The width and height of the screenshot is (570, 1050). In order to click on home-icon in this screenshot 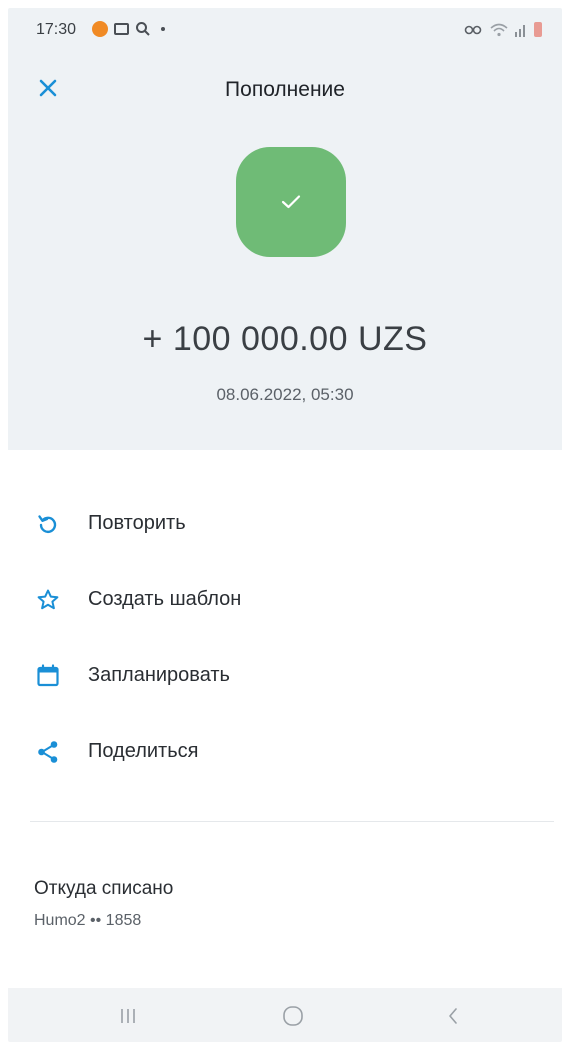, I will do `click(293, 1016)`.